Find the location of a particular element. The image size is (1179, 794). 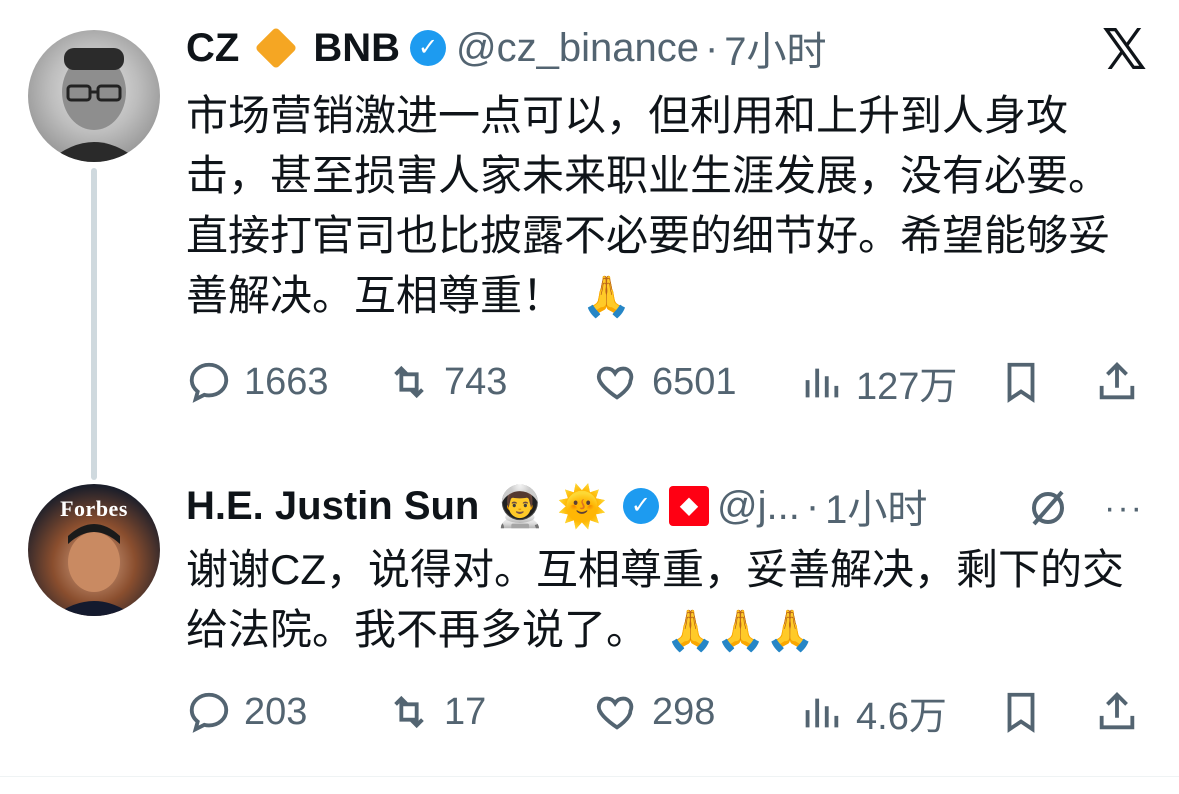

justin-sun-avatar-illustration is located at coordinates (94, 570).